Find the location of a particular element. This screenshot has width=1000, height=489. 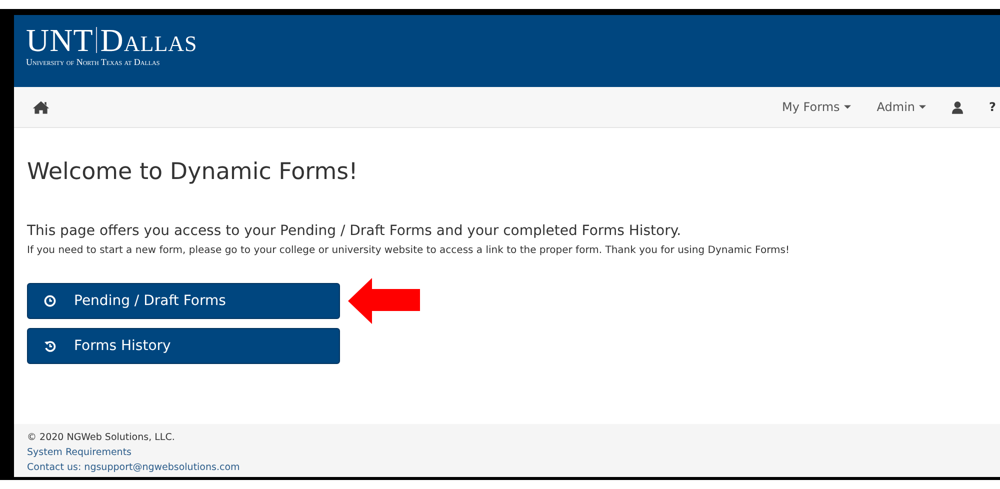

nav-menu: Admin is located at coordinates (901, 107).